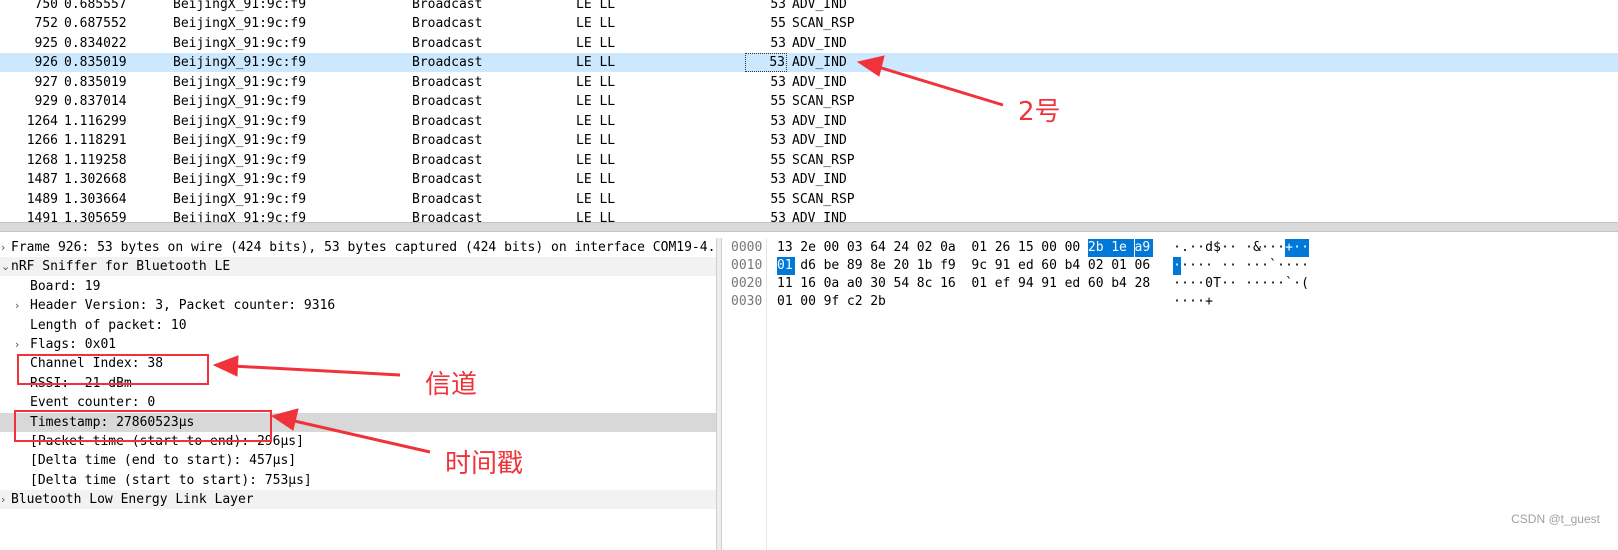 The image size is (1618, 550). I want to click on arrow-channel-head, so click(225, 366).